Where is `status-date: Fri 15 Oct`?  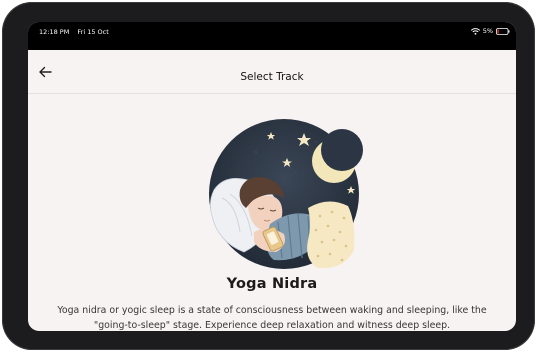
status-date: Fri 15 Oct is located at coordinates (93, 32).